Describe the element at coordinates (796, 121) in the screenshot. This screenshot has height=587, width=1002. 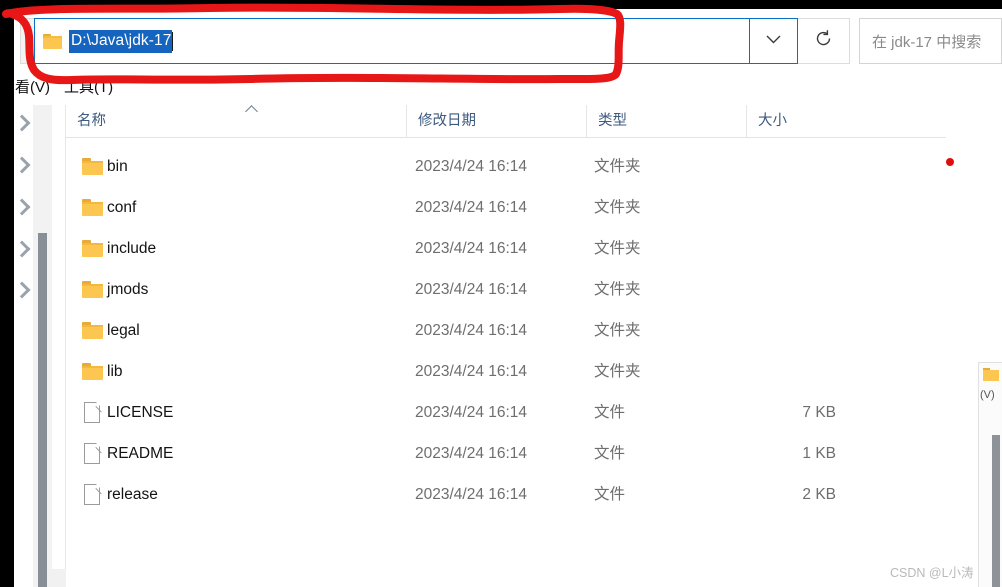
I see `column-header-size: 大小` at that location.